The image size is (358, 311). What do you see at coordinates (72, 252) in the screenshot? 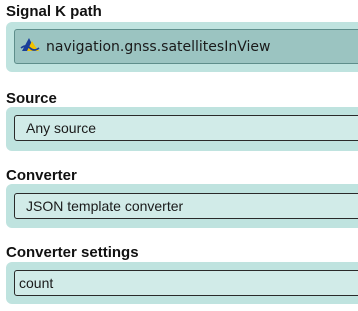
I see `converter-settings-label: Converter settings` at bounding box center [72, 252].